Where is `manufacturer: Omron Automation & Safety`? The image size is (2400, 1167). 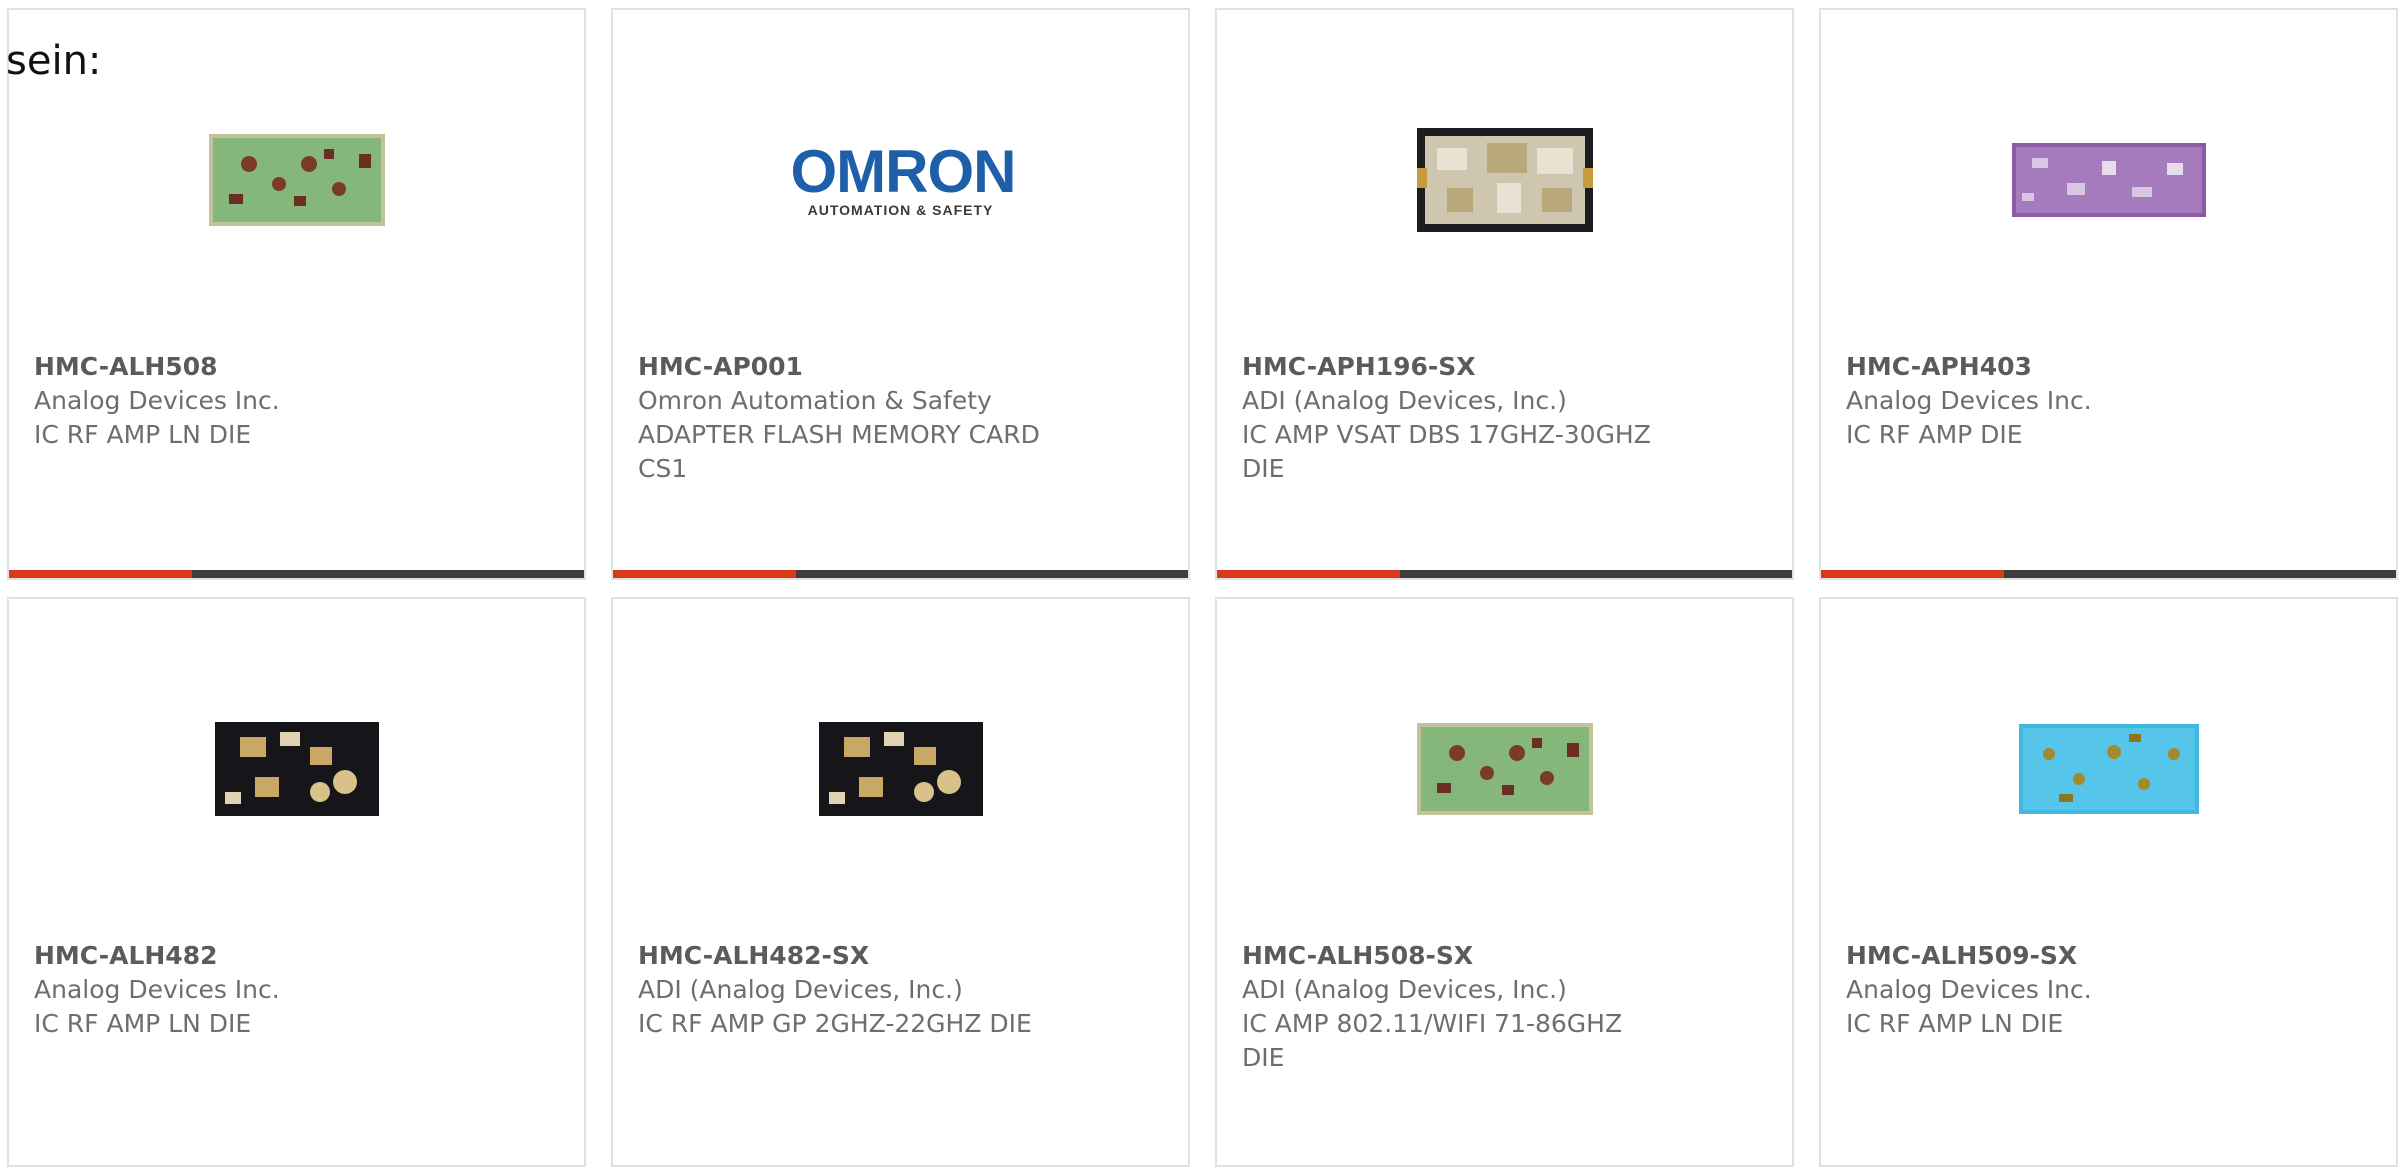 manufacturer: Omron Automation & Safety is located at coordinates (815, 400).